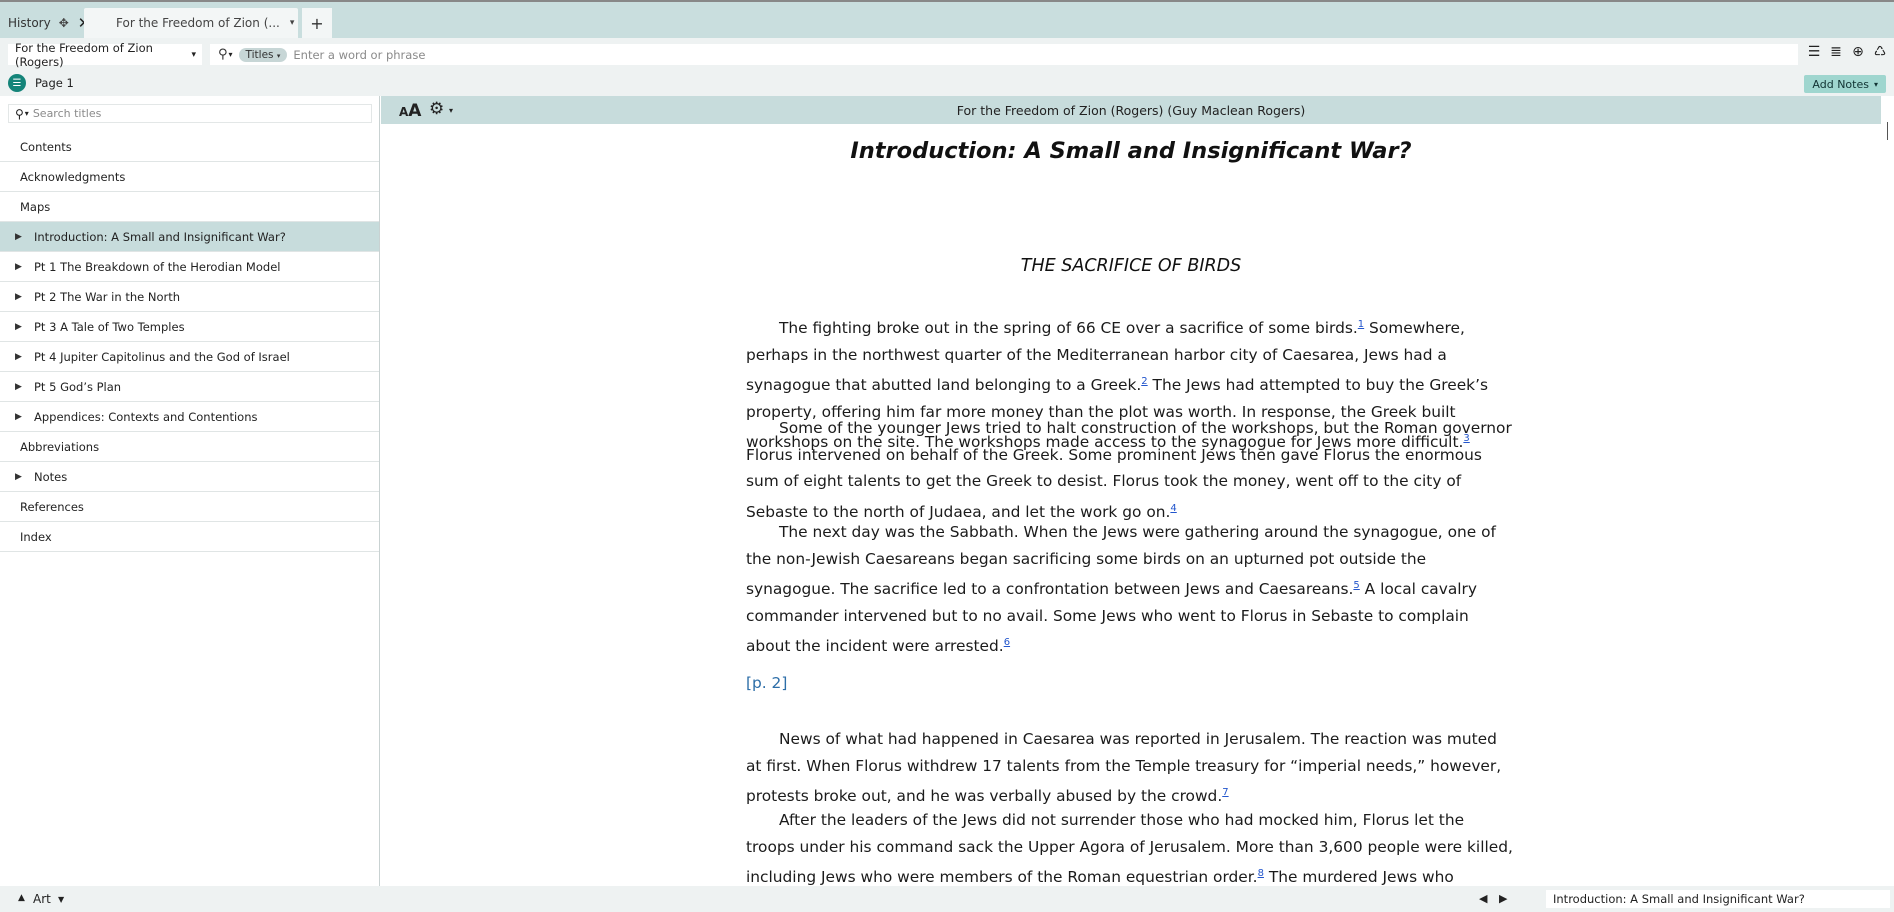  Describe the element at coordinates (1007, 642) in the screenshot. I see `footnote-link: 6` at that location.